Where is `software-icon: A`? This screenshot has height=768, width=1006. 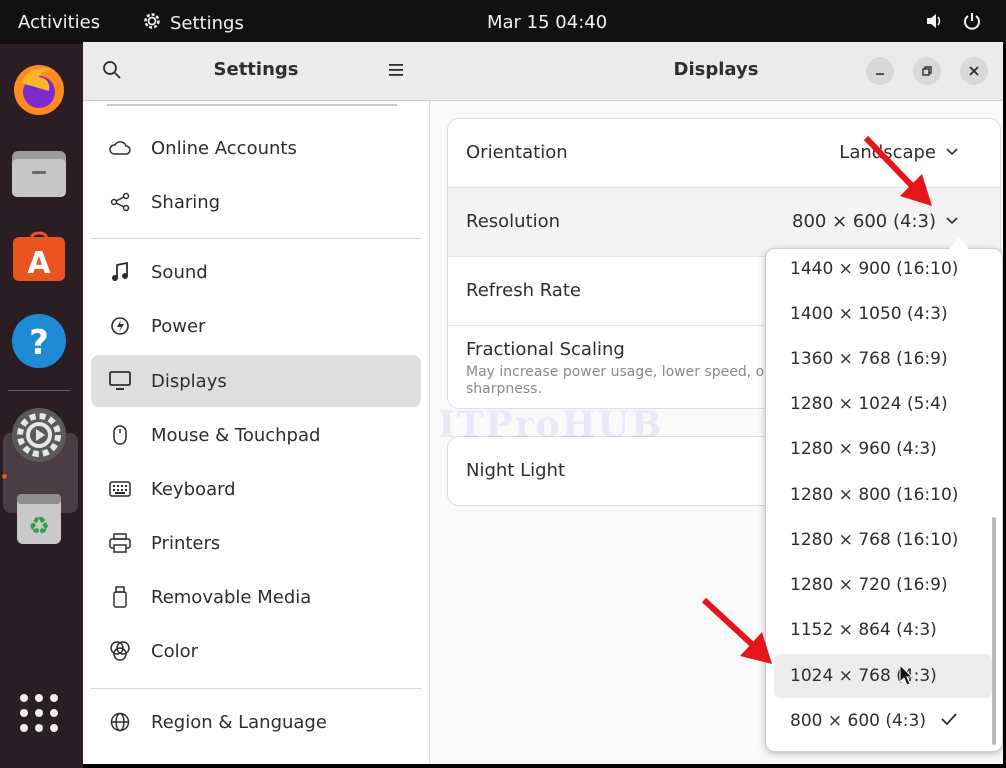
software-icon: A is located at coordinates (39, 257).